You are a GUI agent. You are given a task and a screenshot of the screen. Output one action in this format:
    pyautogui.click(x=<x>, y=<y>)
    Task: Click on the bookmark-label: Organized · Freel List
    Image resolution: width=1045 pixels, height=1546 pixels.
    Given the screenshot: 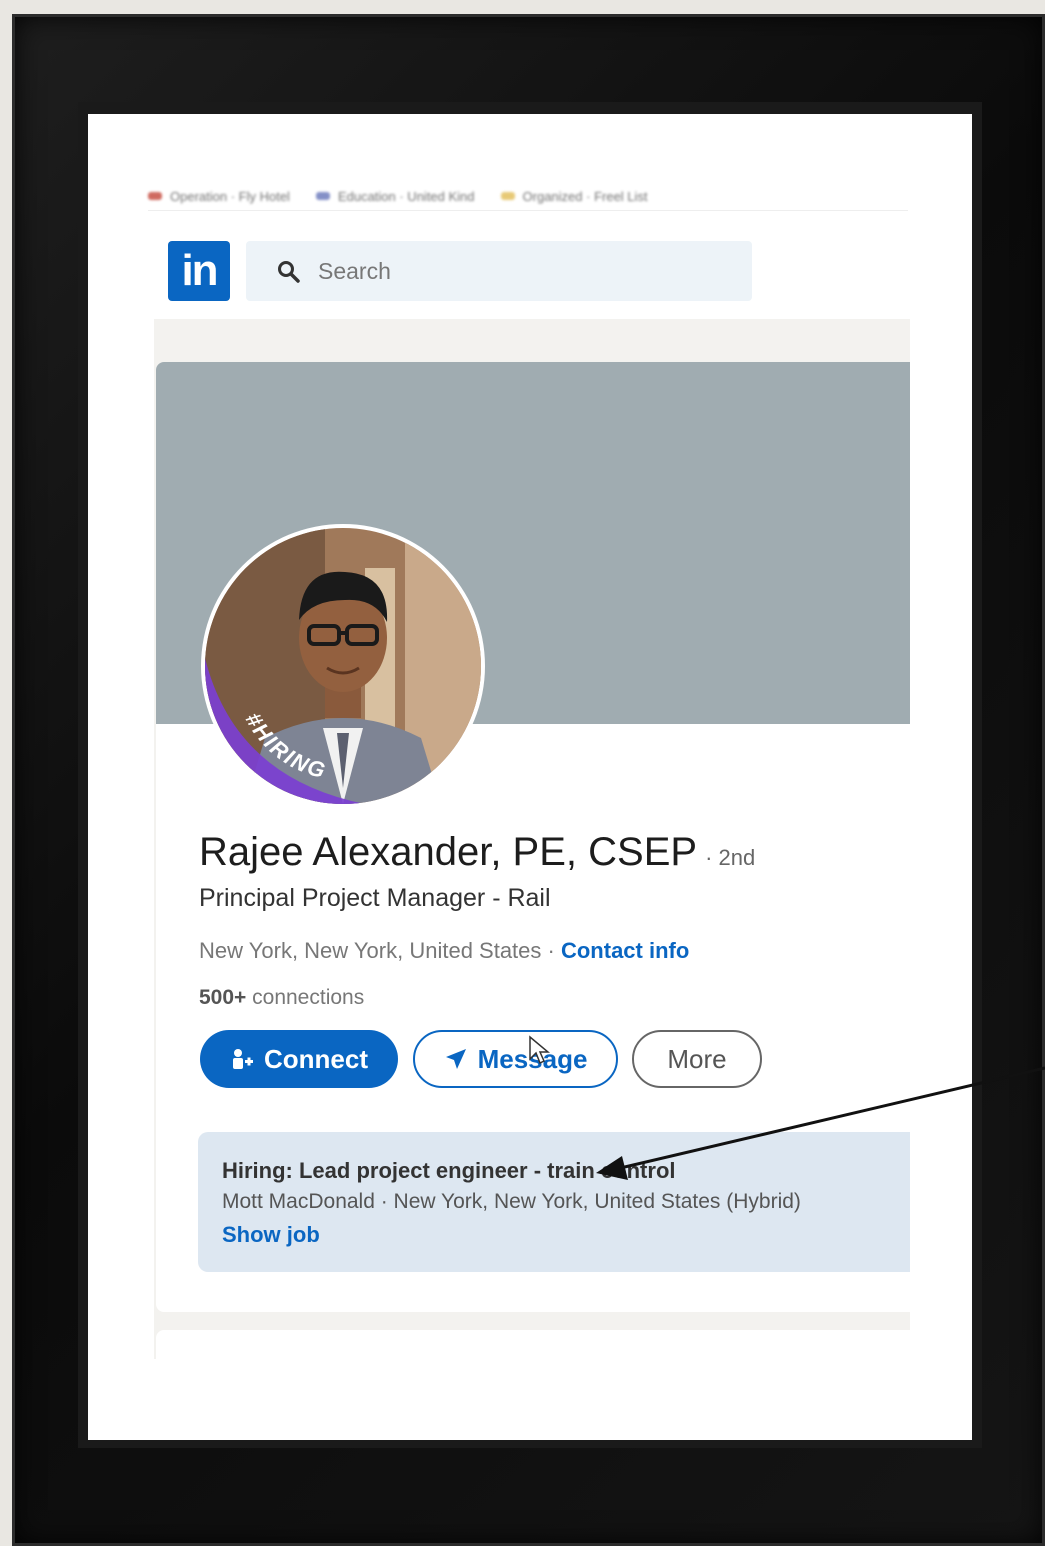 What is the action you would take?
    pyautogui.click(x=585, y=196)
    